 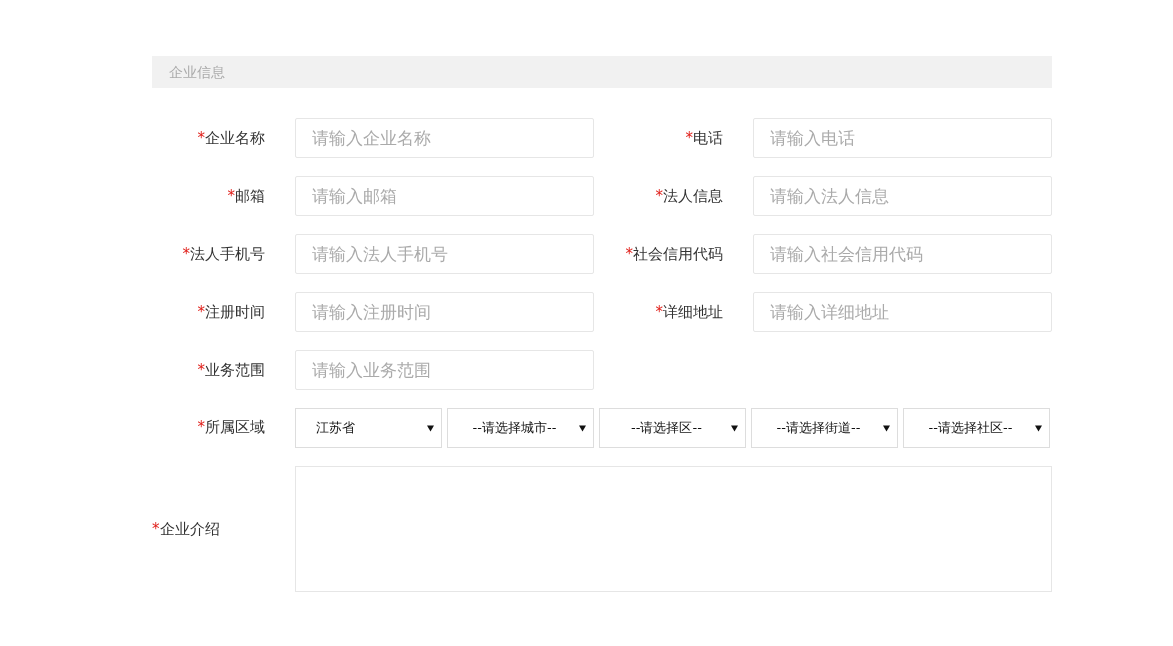 I want to click on input-field: 请输入法人手机号, so click(x=444, y=254).